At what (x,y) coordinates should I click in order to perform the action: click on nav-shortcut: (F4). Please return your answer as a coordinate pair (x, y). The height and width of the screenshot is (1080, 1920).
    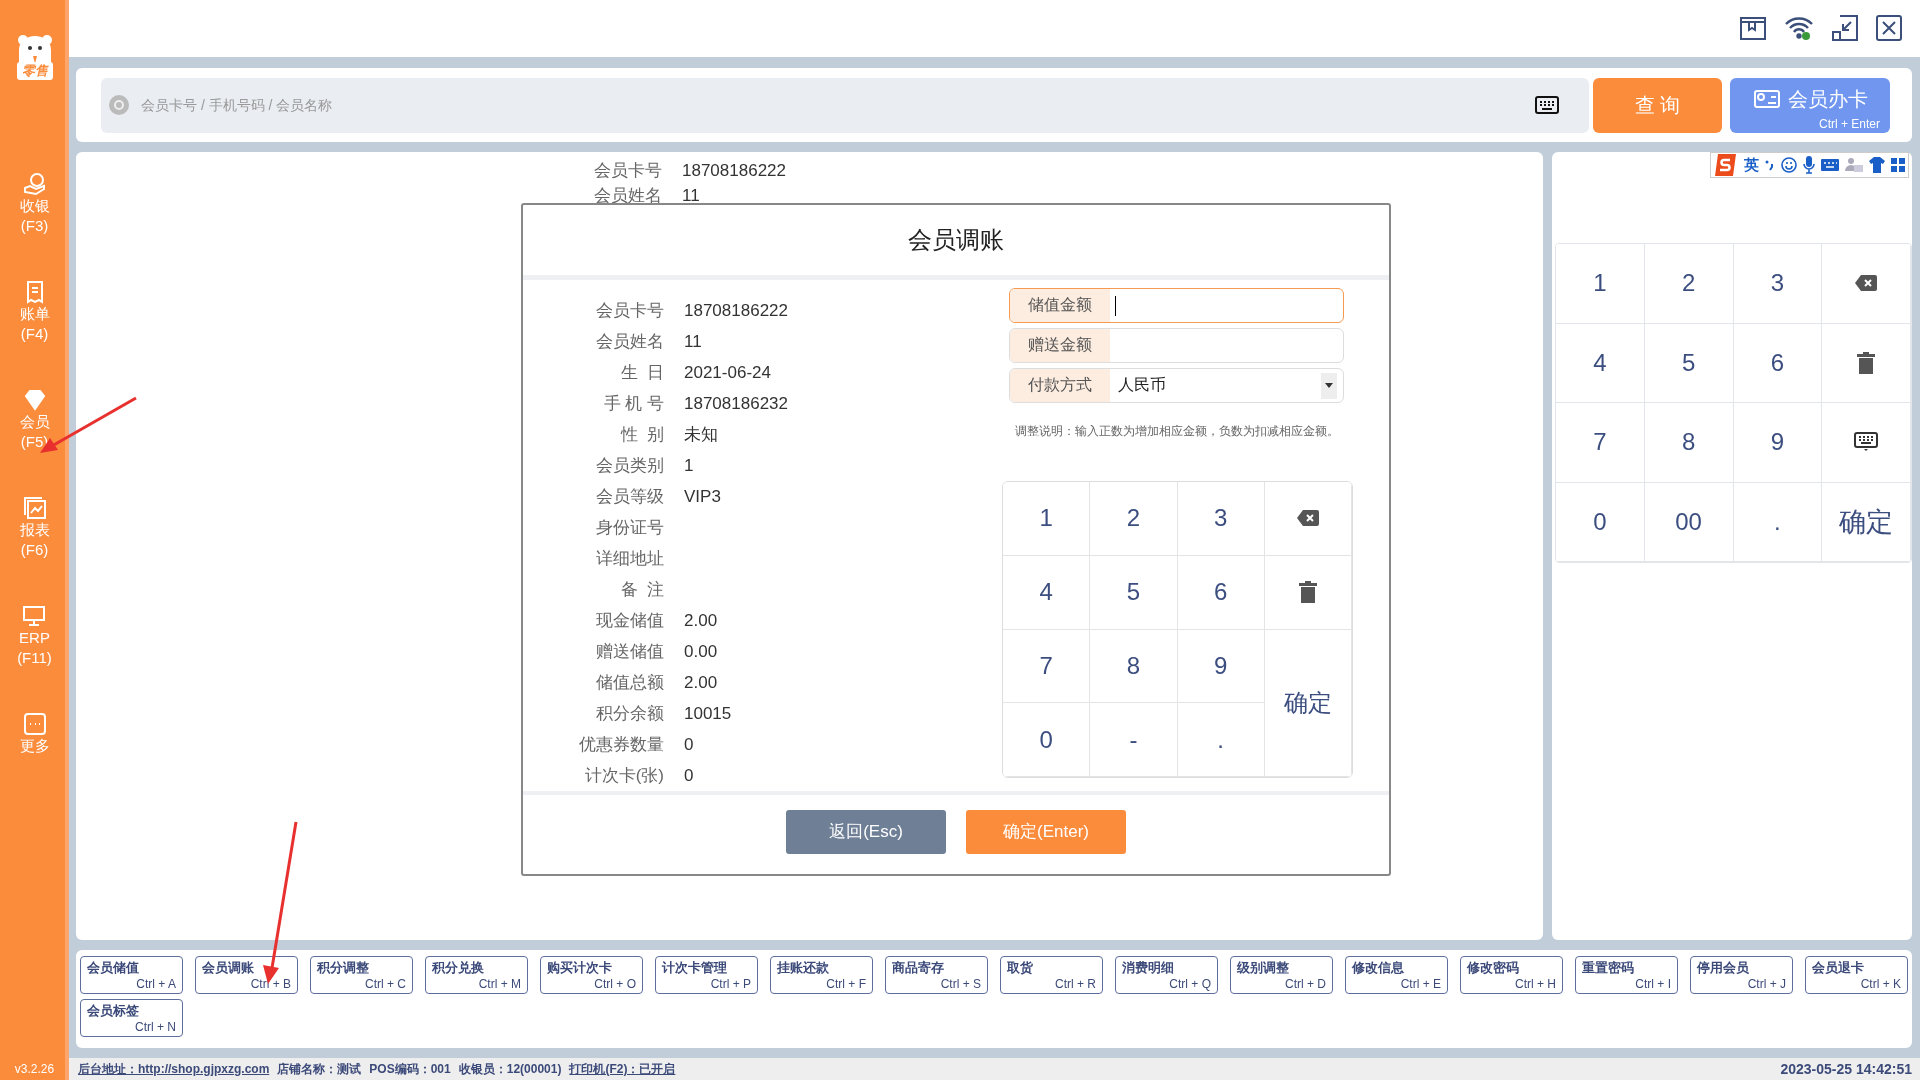
    Looking at the image, I should click on (34, 334).